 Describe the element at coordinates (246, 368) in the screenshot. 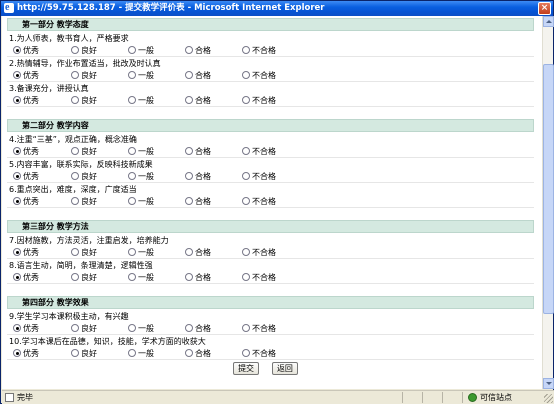

I see `submit-button: 提交` at that location.